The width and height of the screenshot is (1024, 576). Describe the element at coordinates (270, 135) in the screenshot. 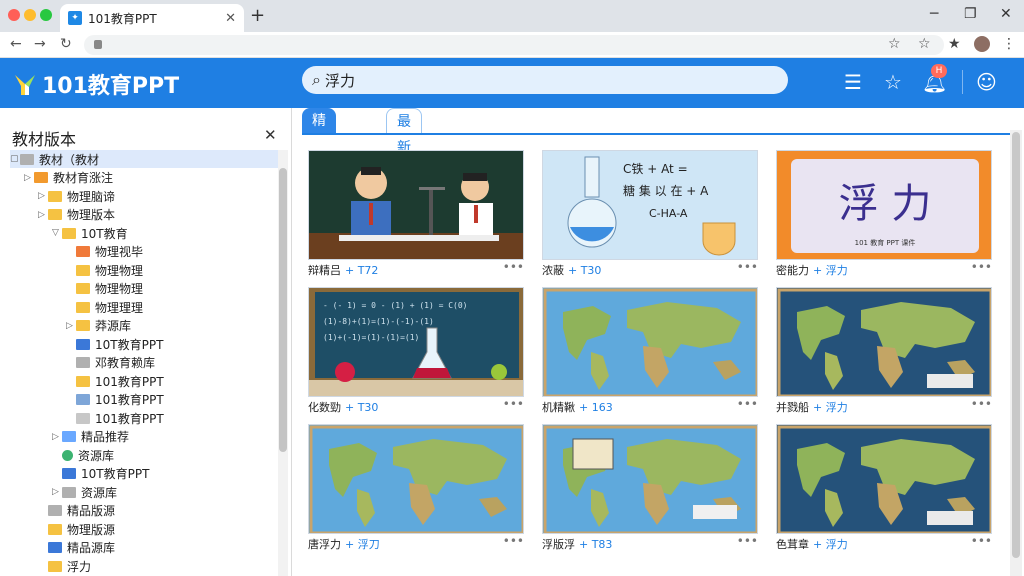

I see `sidebar-close-icon: ✕` at that location.